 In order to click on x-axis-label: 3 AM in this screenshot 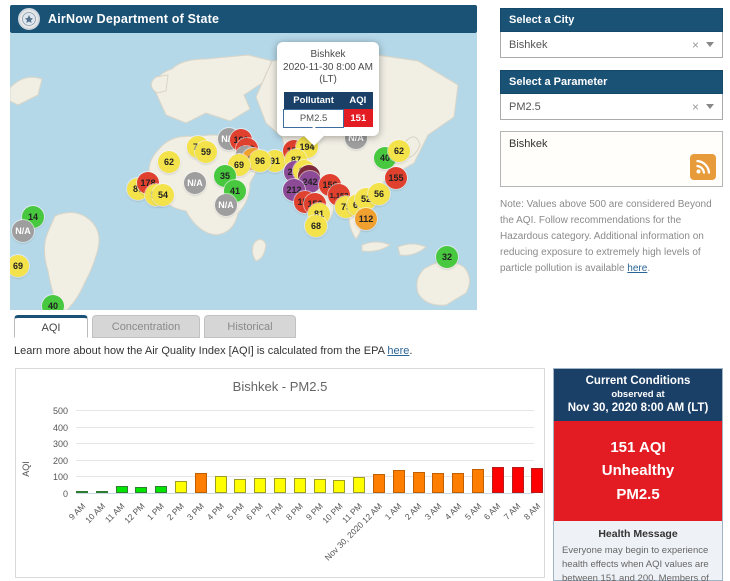, I will do `click(433, 511)`.